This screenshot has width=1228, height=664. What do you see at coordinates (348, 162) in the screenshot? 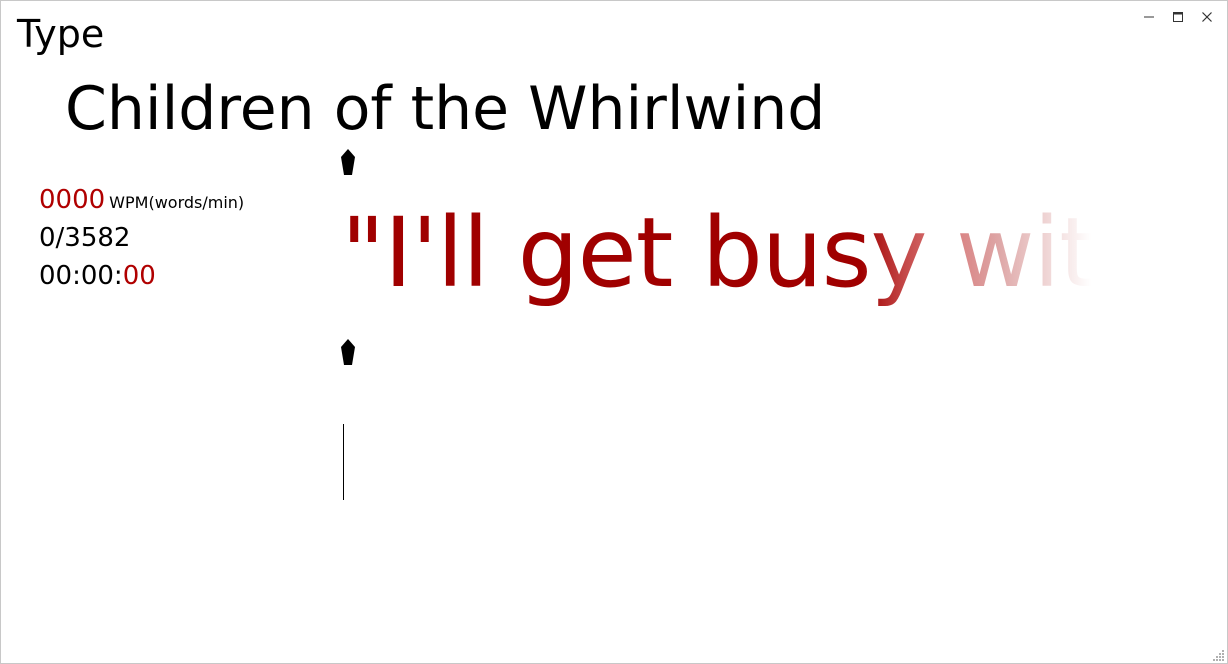
I see `cursor-marker-top-icon` at bounding box center [348, 162].